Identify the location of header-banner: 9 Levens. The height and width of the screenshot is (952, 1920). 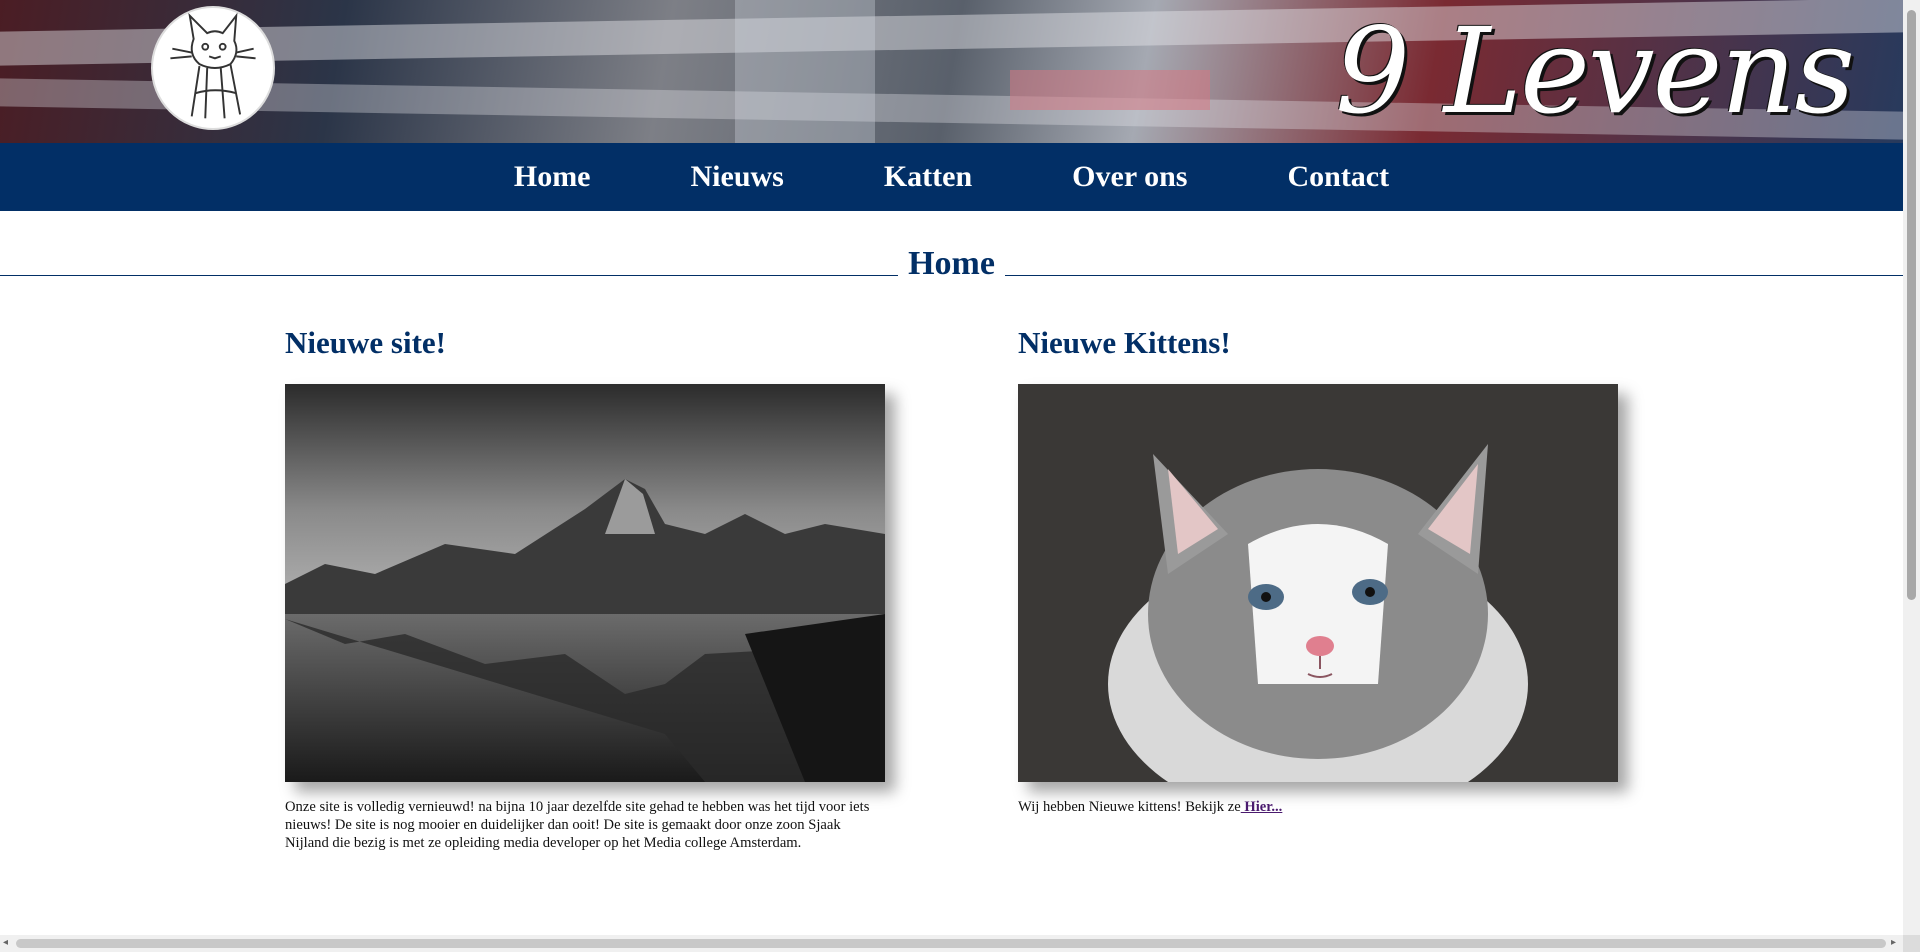
(951, 71).